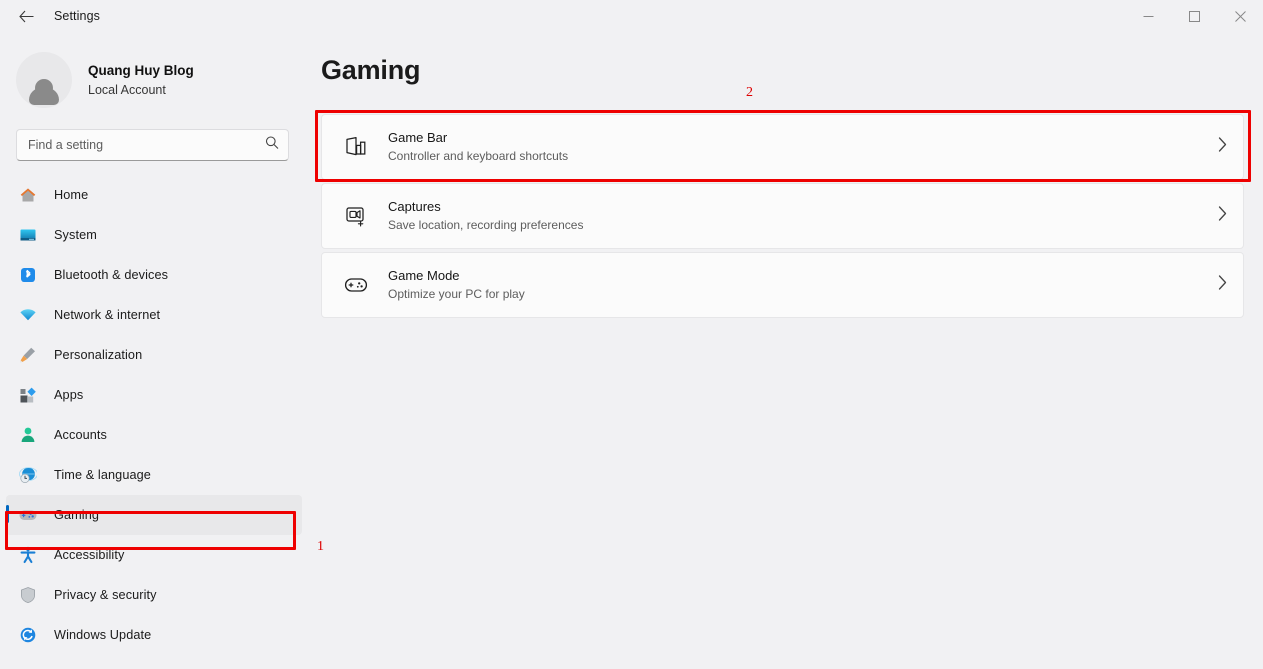 The image size is (1263, 669). I want to click on time-language-icon, so click(28, 475).